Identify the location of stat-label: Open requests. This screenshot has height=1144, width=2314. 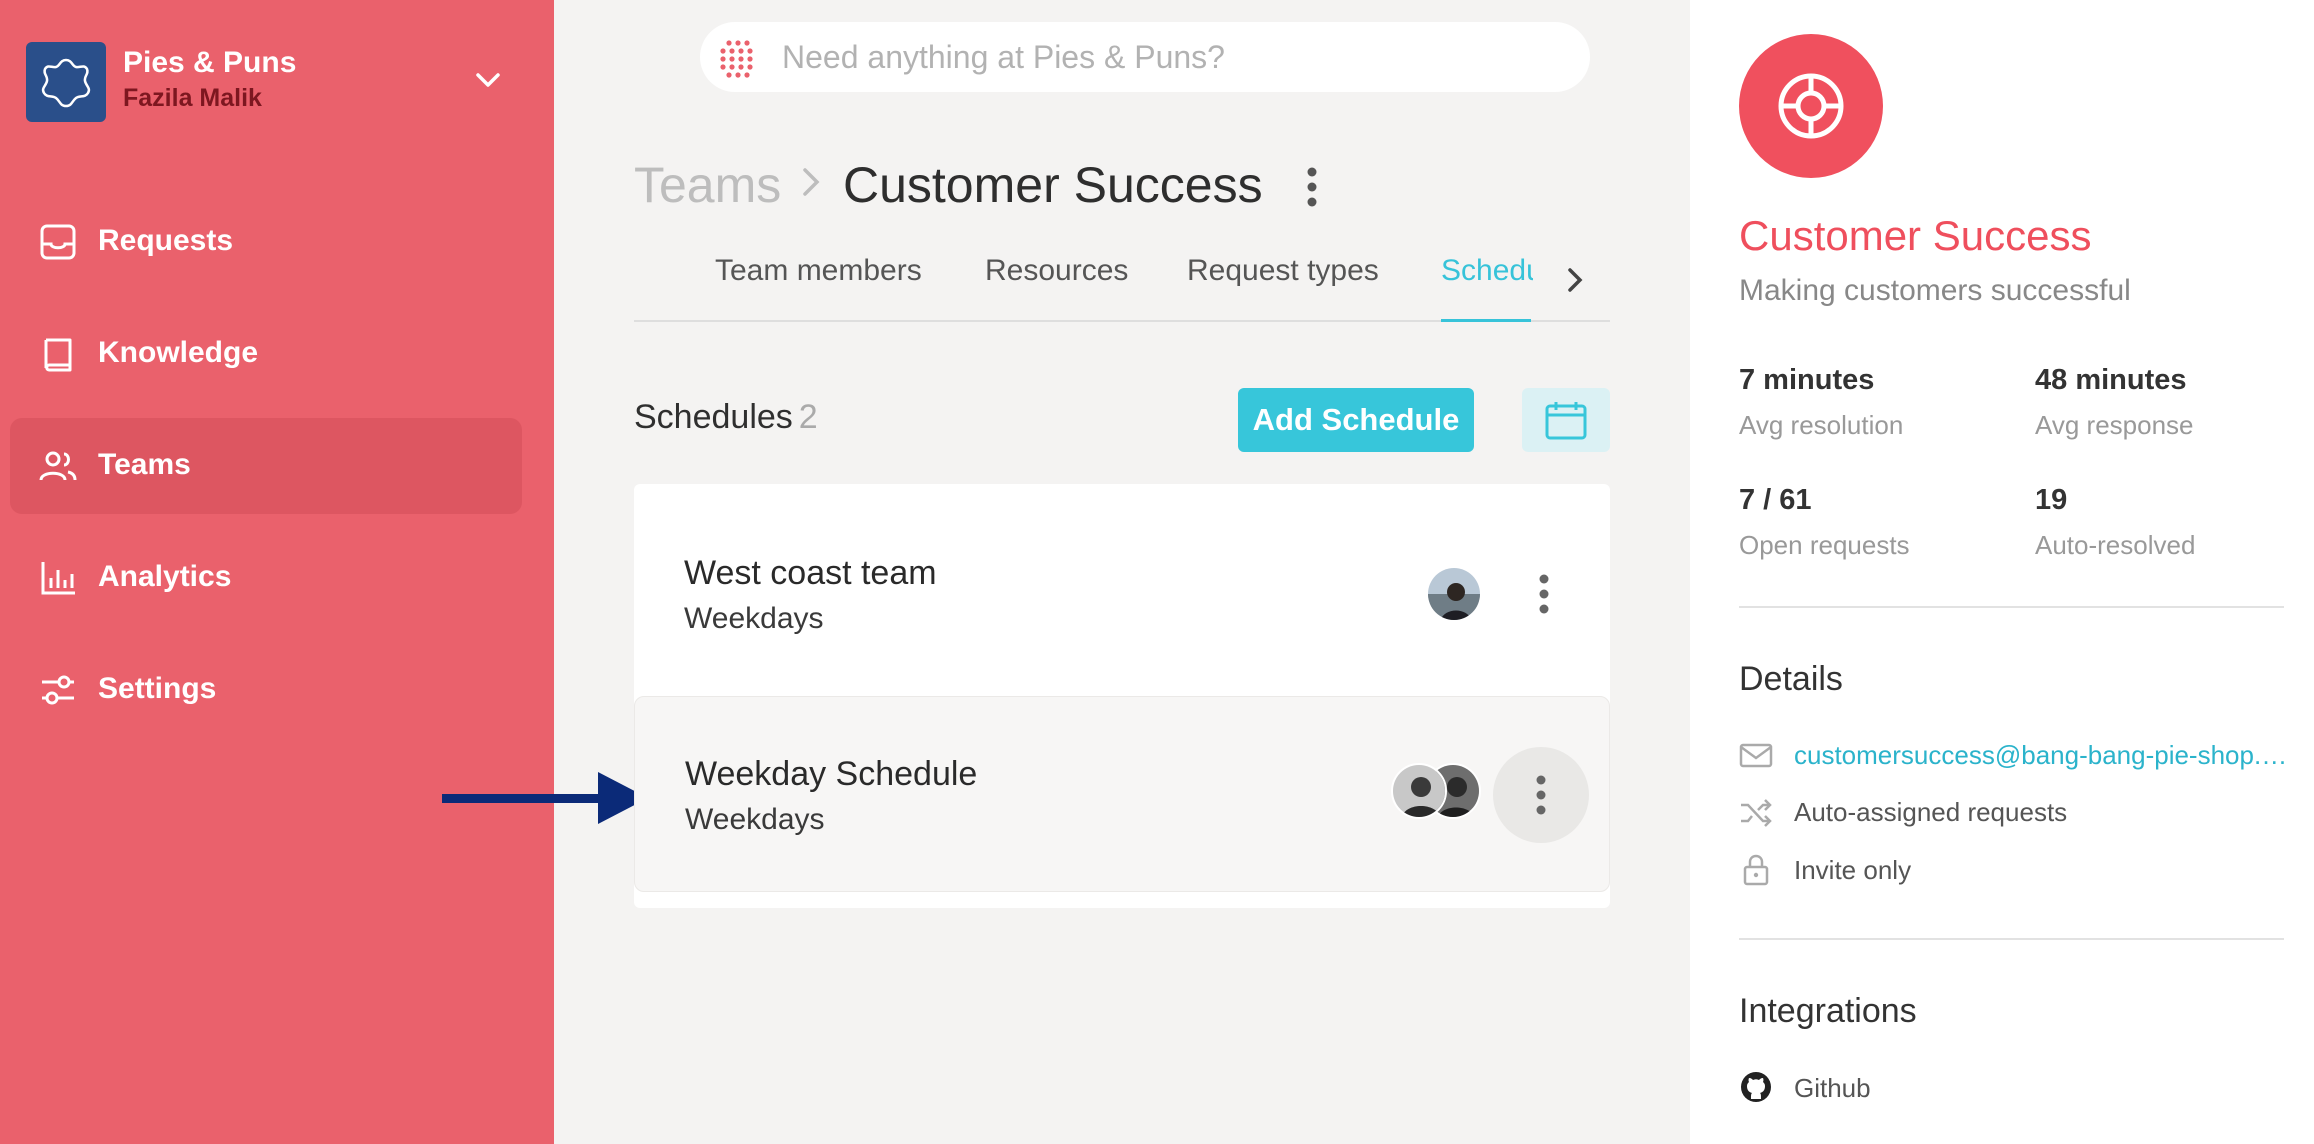
(1824, 545).